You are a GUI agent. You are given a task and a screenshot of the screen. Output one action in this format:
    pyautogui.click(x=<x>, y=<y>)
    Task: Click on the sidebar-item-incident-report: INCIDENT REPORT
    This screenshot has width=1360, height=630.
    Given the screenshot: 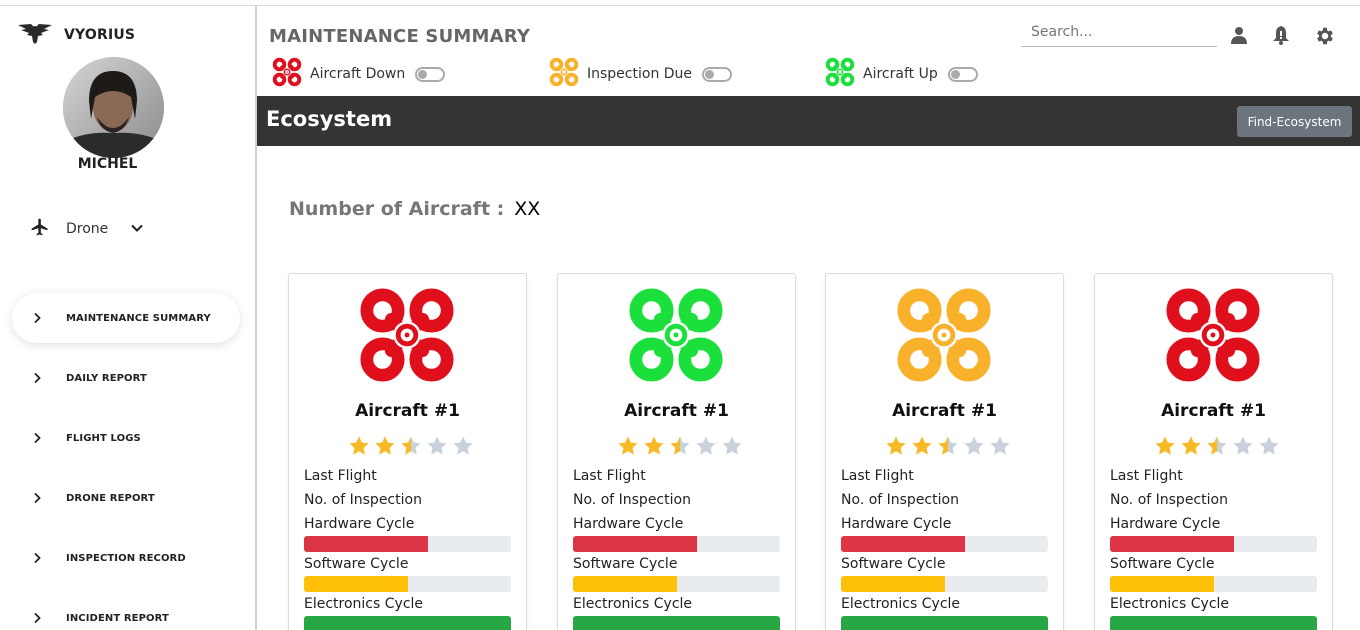 What is the action you would take?
    pyautogui.click(x=127, y=609)
    